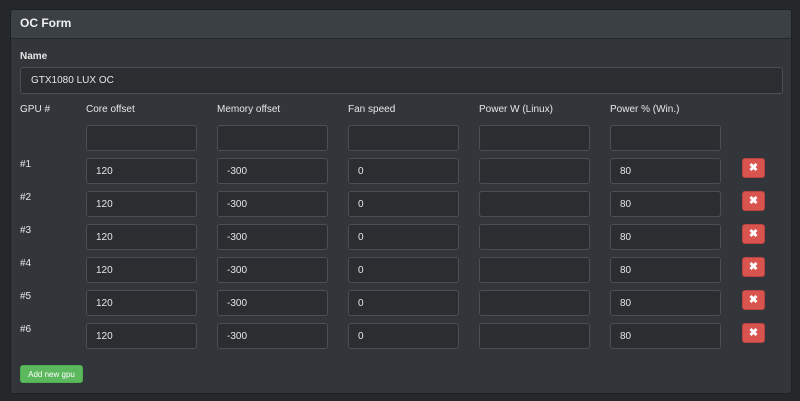 The image size is (800, 401). Describe the element at coordinates (272, 138) in the screenshot. I see `bulk-memory-offset-input` at that location.